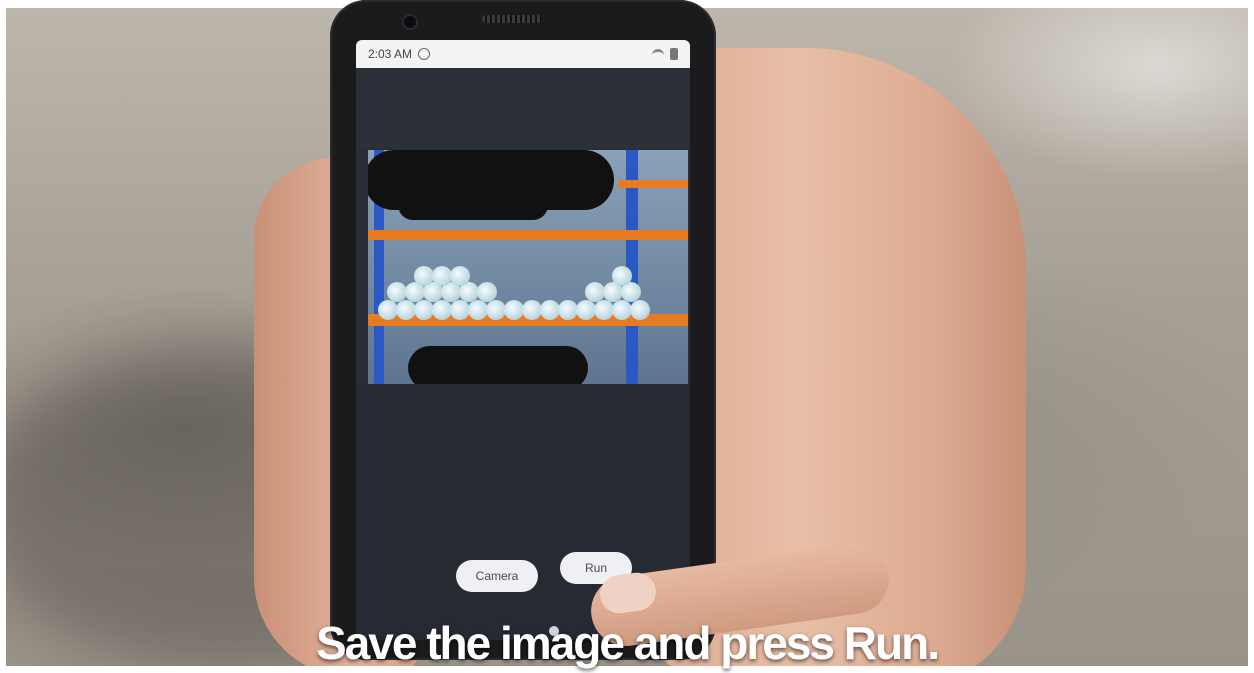 The height and width of the screenshot is (673, 1254). I want to click on camera-button: Camera, so click(497, 576).